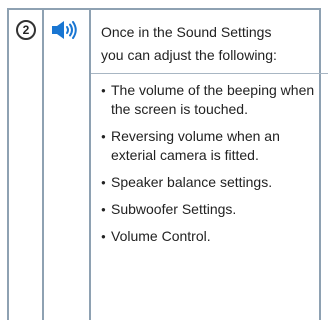  I want to click on speaker-volume-icon, so click(64, 30).